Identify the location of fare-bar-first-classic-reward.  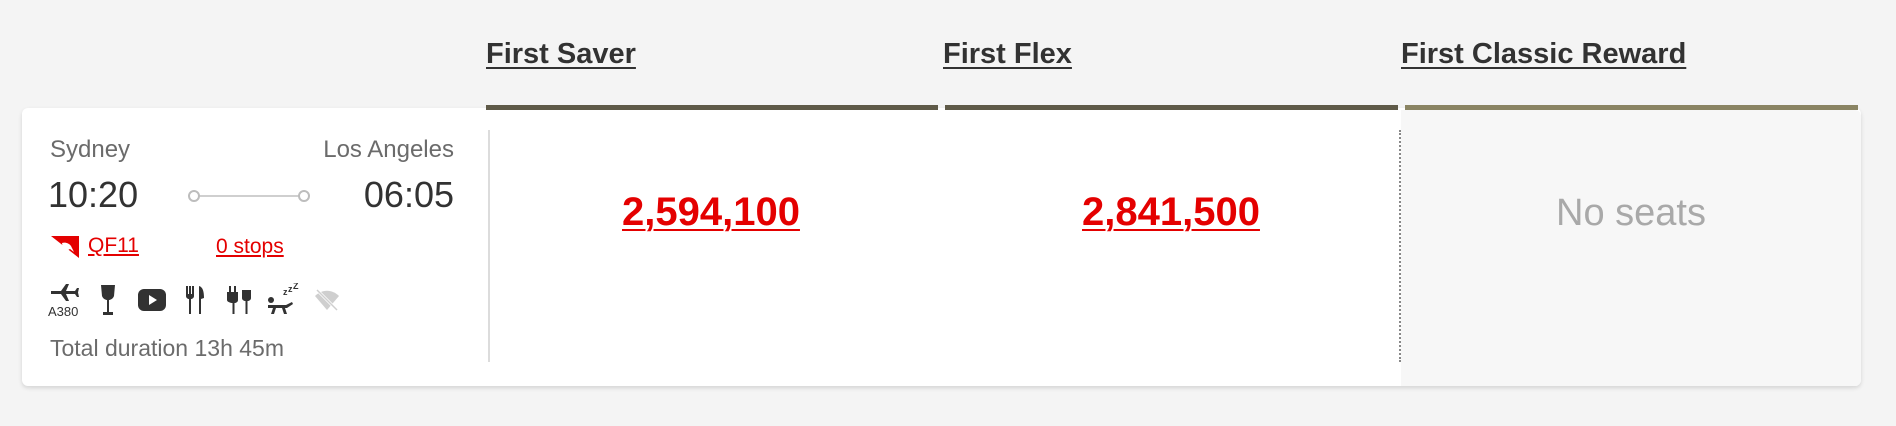
(1631, 107).